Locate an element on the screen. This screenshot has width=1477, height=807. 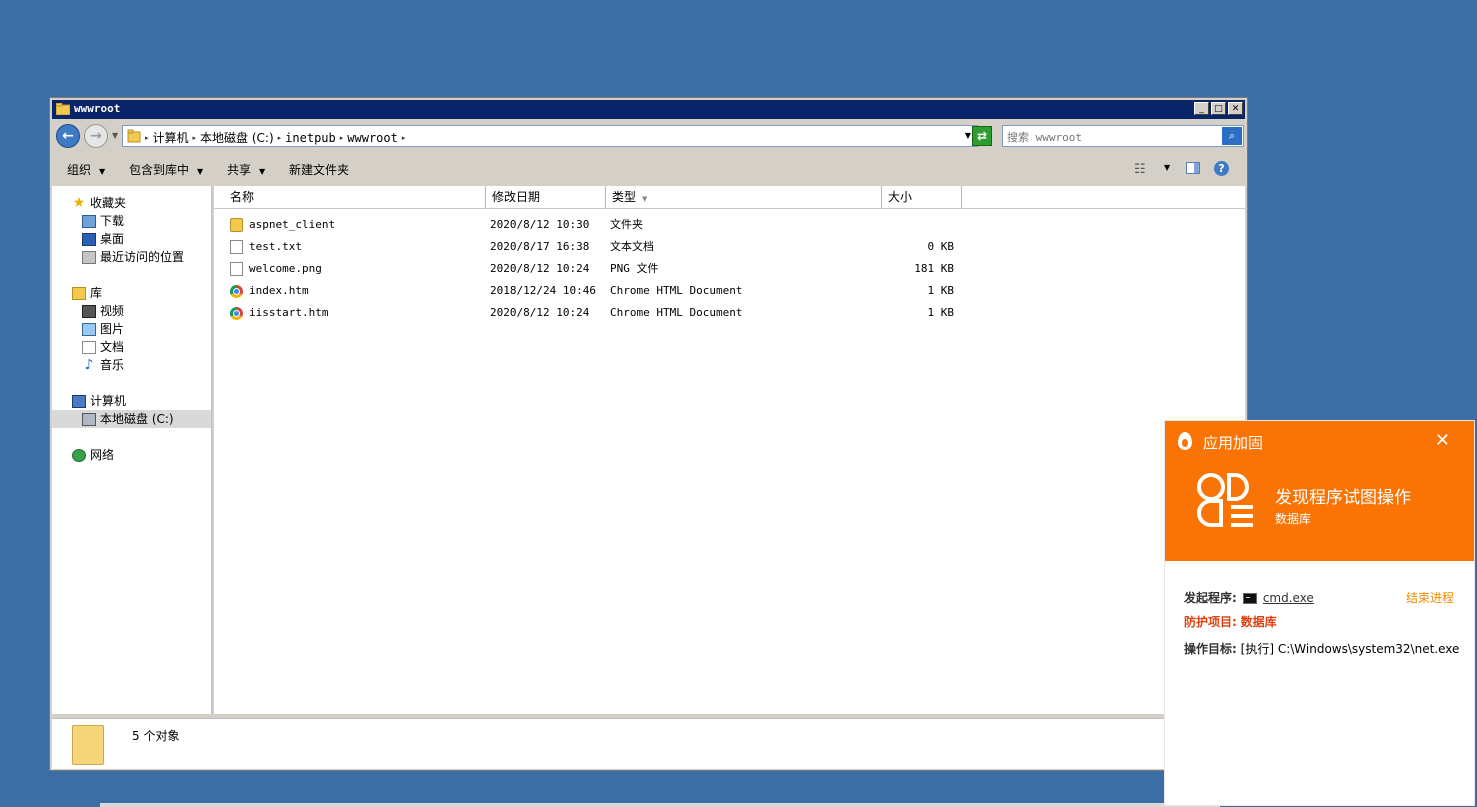
search-button: ⌕ is located at coordinates (1232, 136).